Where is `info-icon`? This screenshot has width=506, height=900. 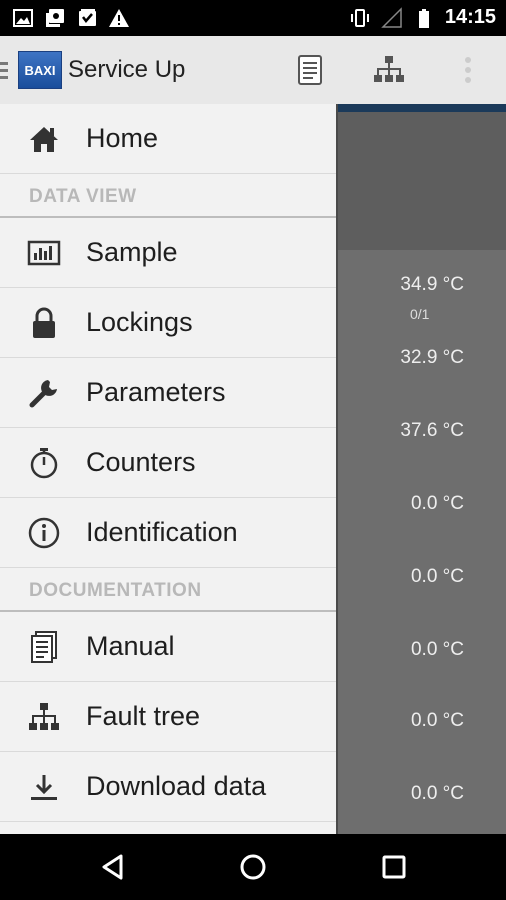
info-icon is located at coordinates (44, 532).